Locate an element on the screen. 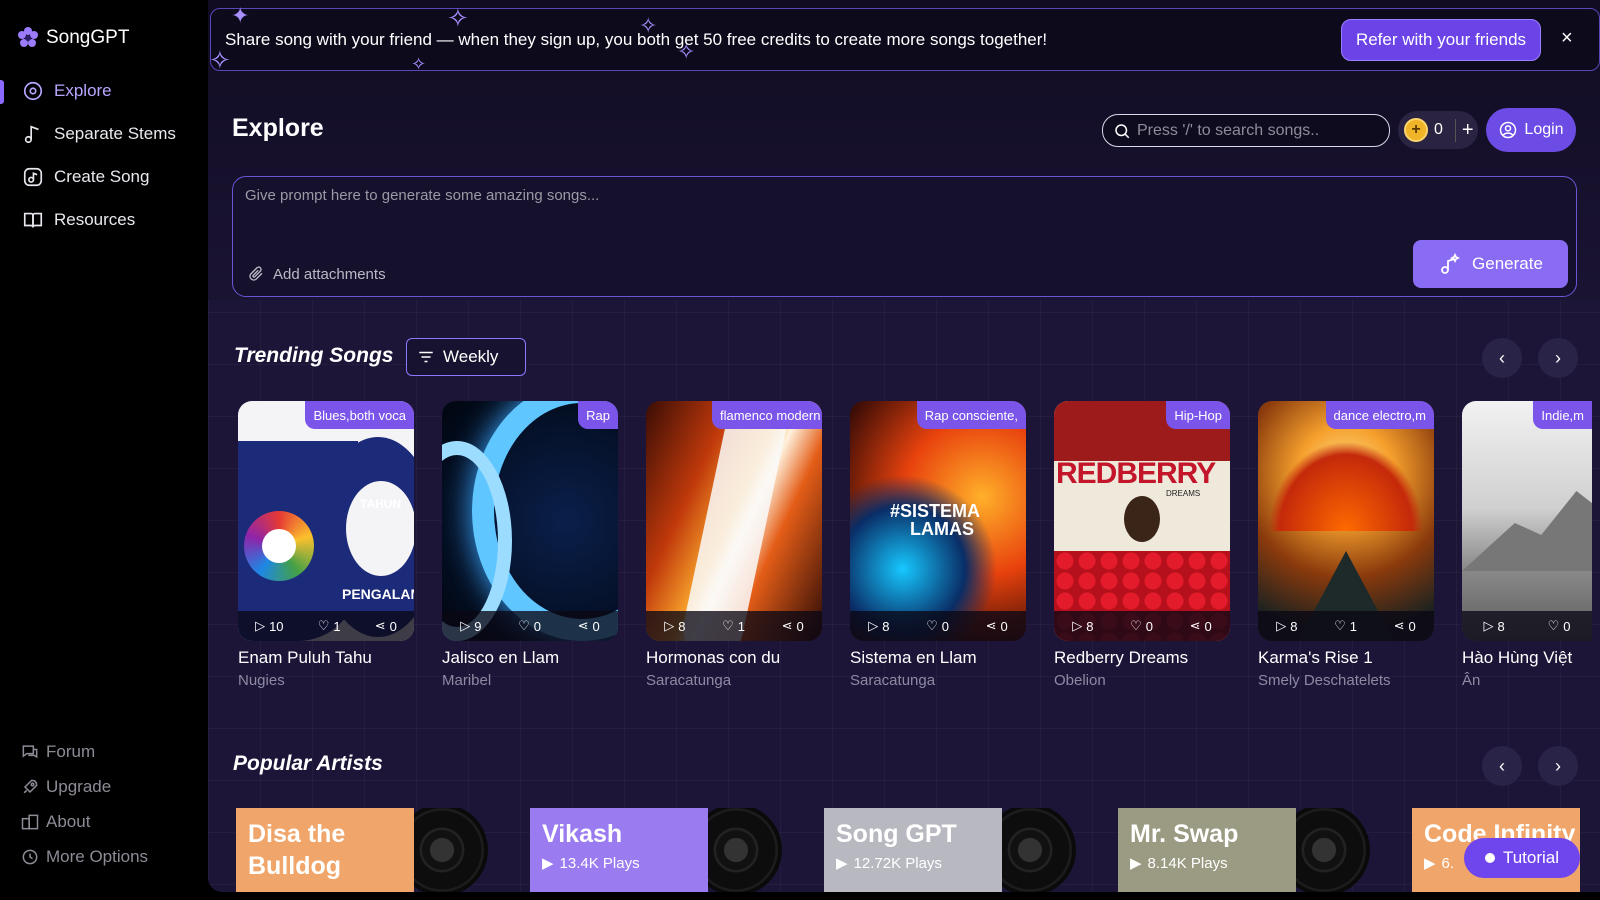 The height and width of the screenshot is (900, 1600). plays-label: 8.14K Plays is located at coordinates (1187, 863).